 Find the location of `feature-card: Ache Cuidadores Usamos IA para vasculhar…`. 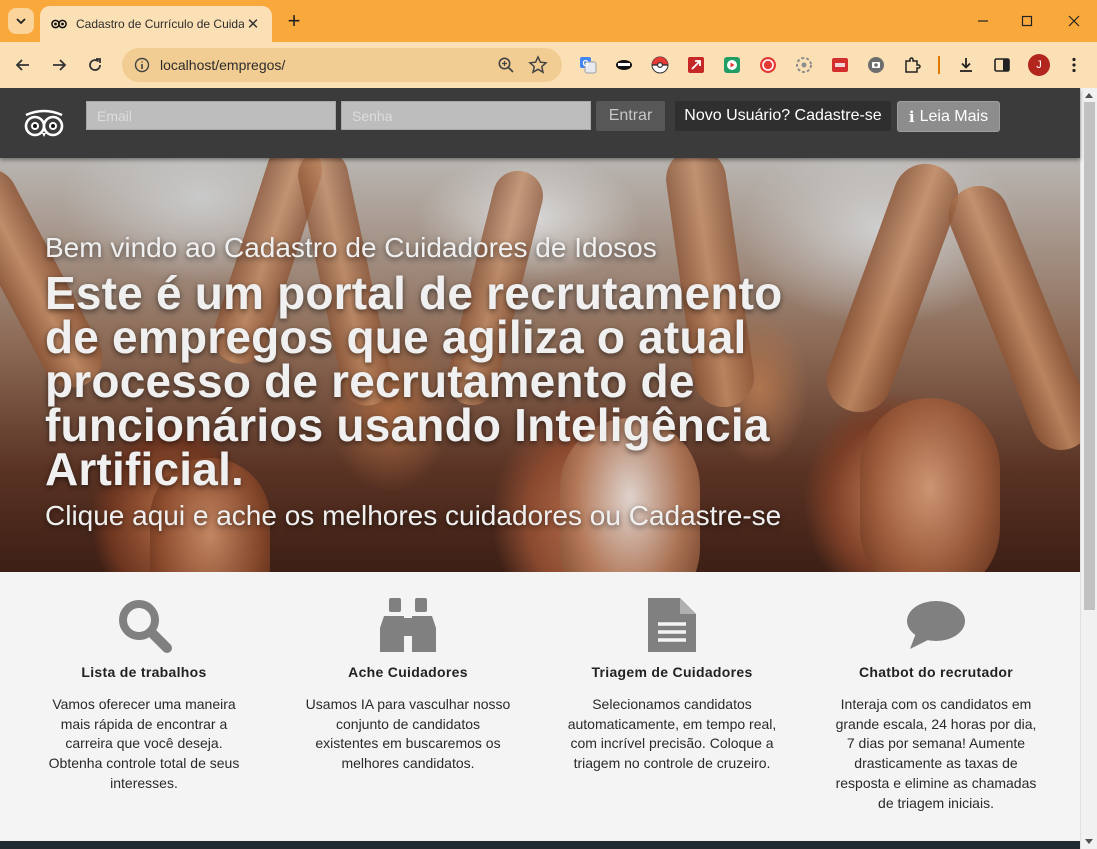

feature-card: Ache Cuidadores Usamos IA para vasculhar… is located at coordinates (408, 684).